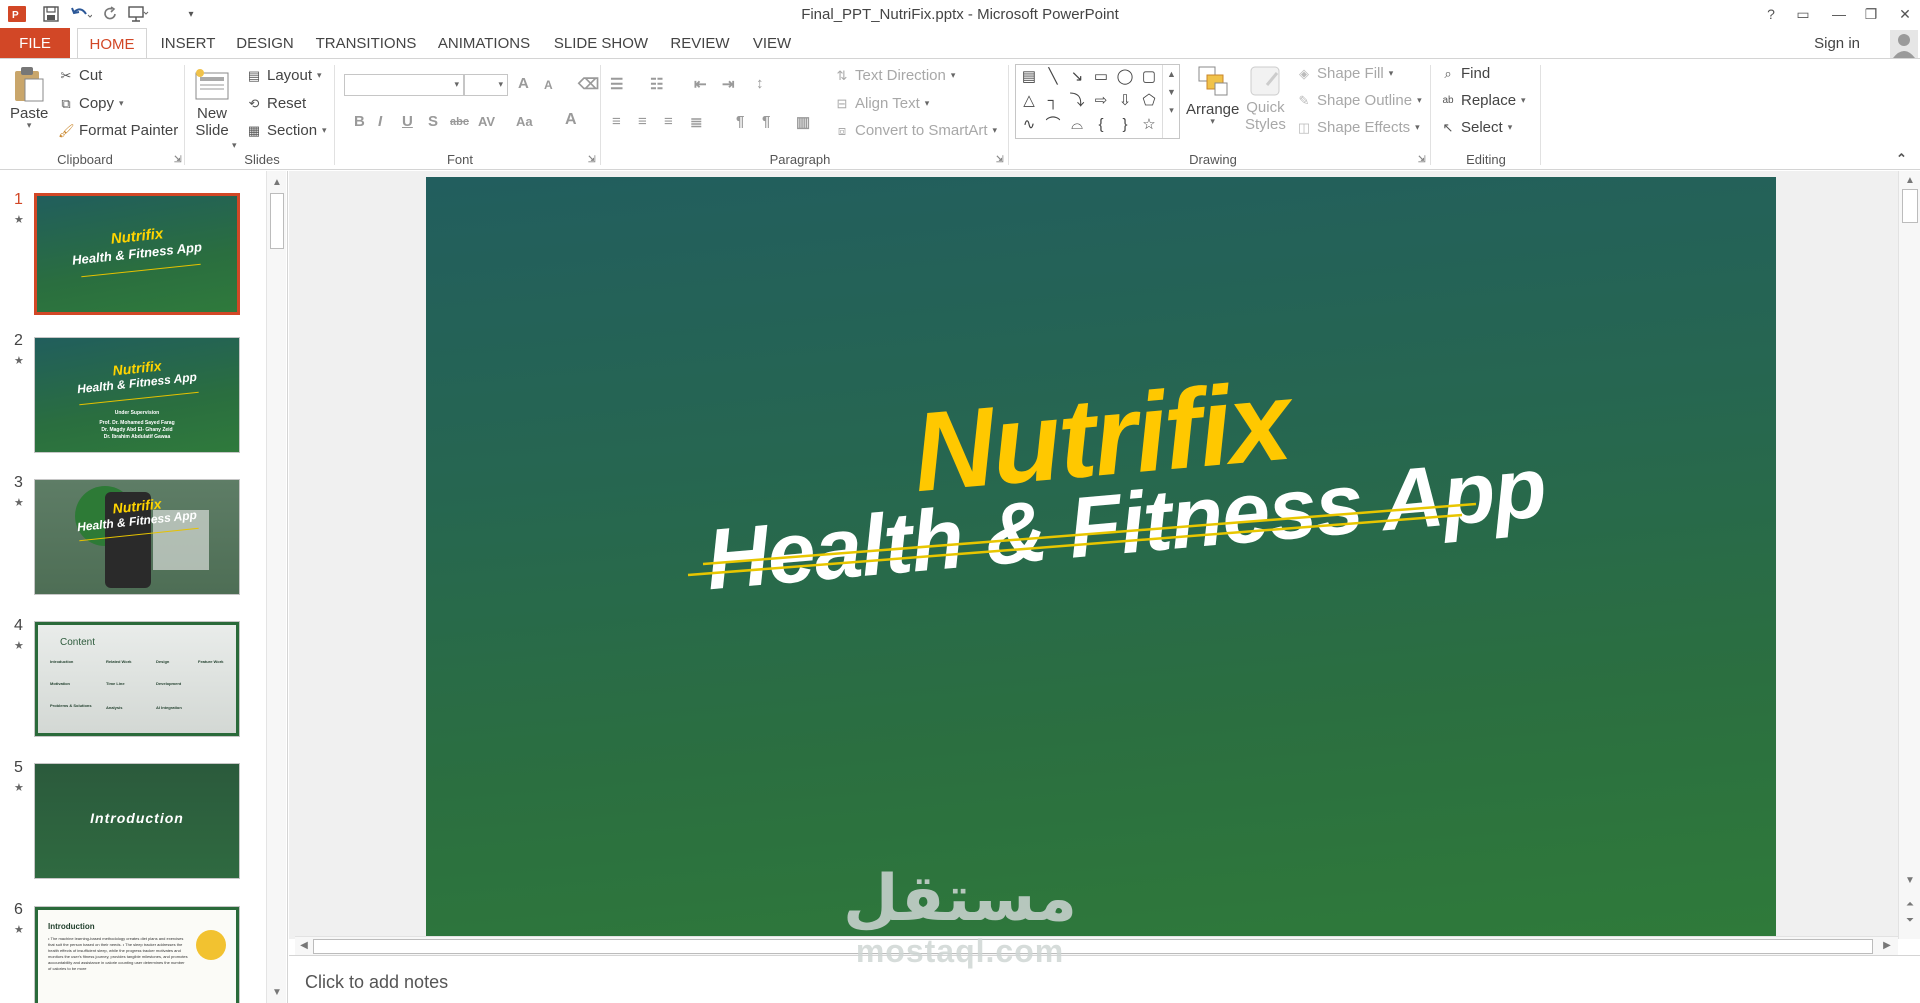 The image size is (1920, 1003). I want to click on change-case-icon: Aa, so click(524, 121).